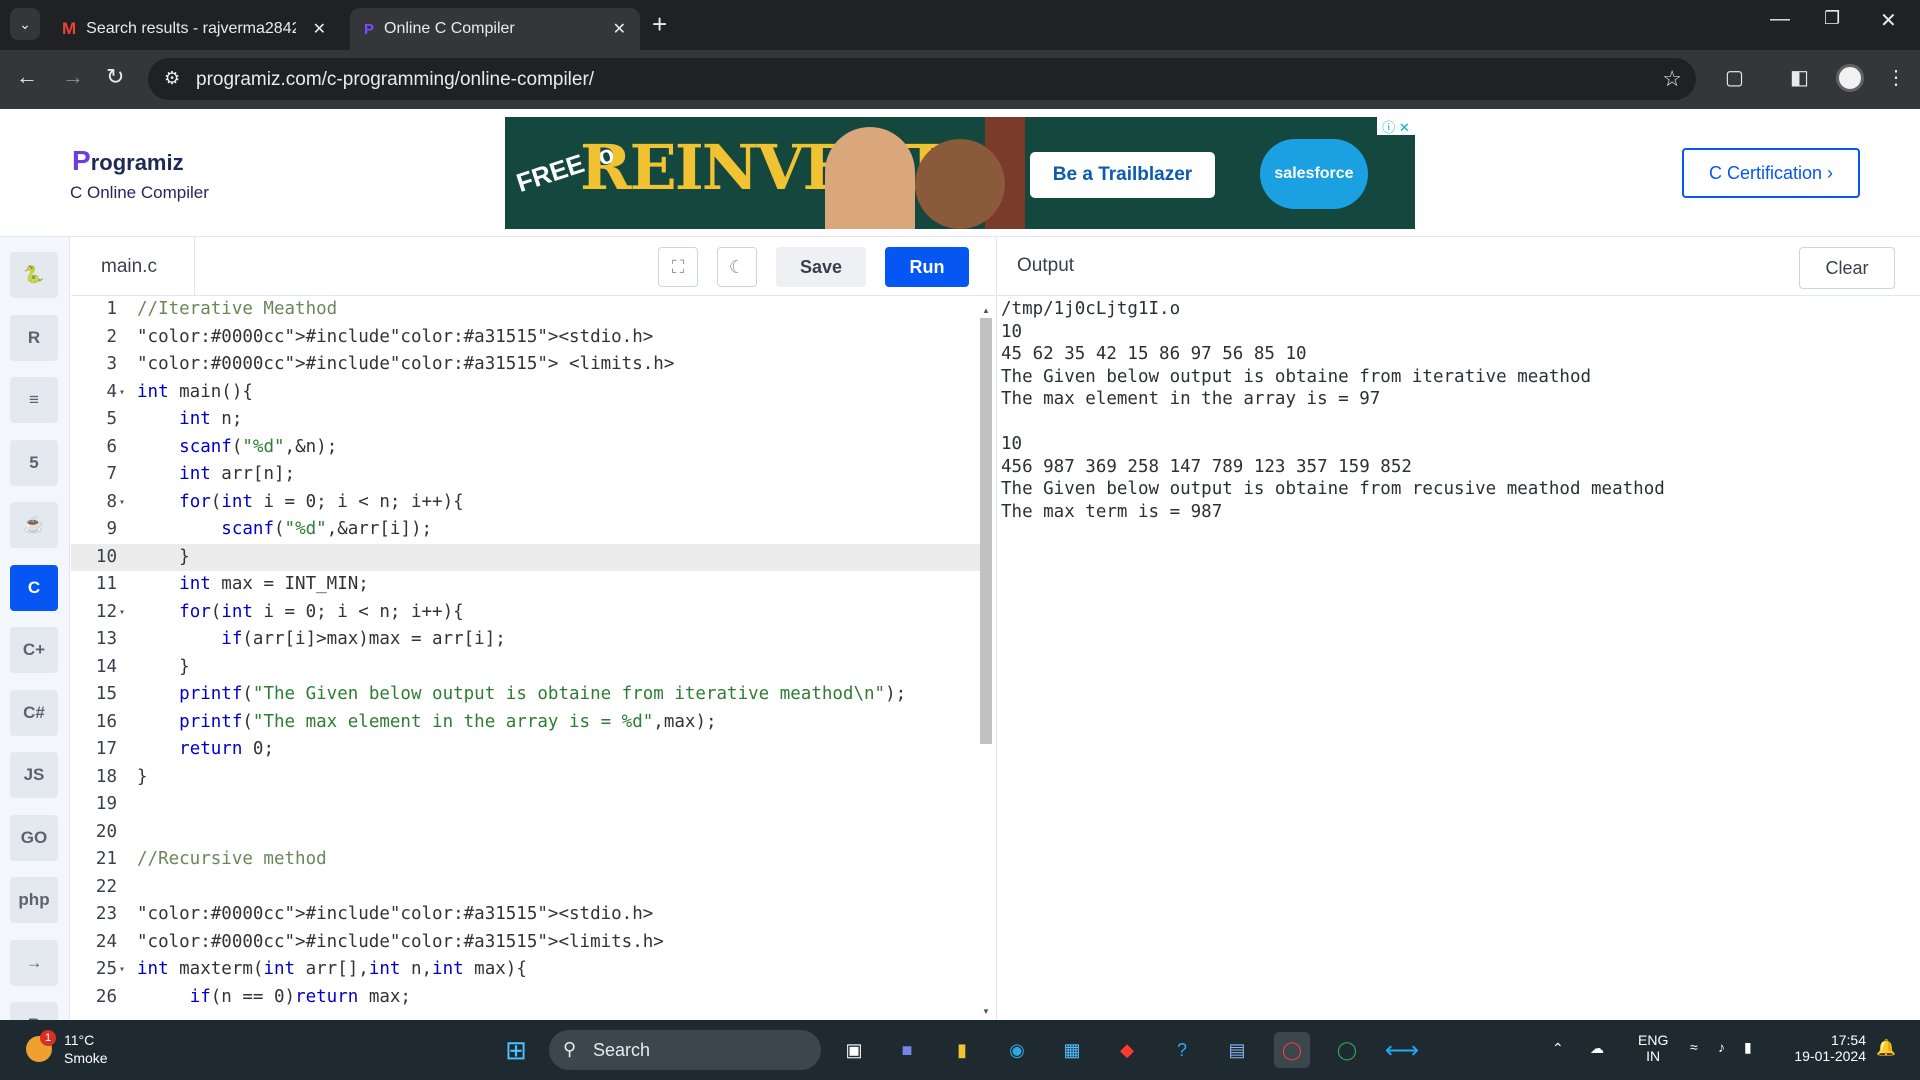 This screenshot has width=1920, height=1080. I want to click on code-line: 8 ▾ for(int i = 0; i < n; i++){, so click(526, 503).